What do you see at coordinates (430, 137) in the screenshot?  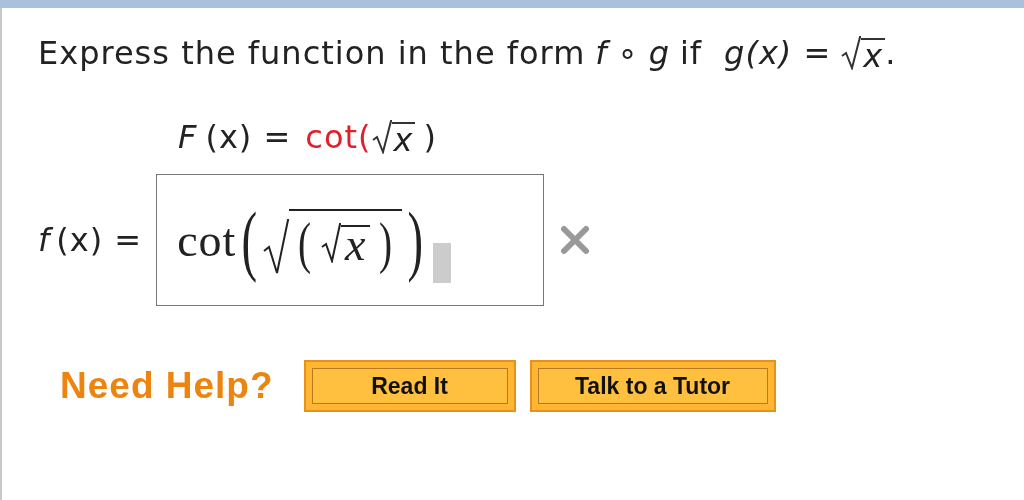 I see `math-text: )` at bounding box center [430, 137].